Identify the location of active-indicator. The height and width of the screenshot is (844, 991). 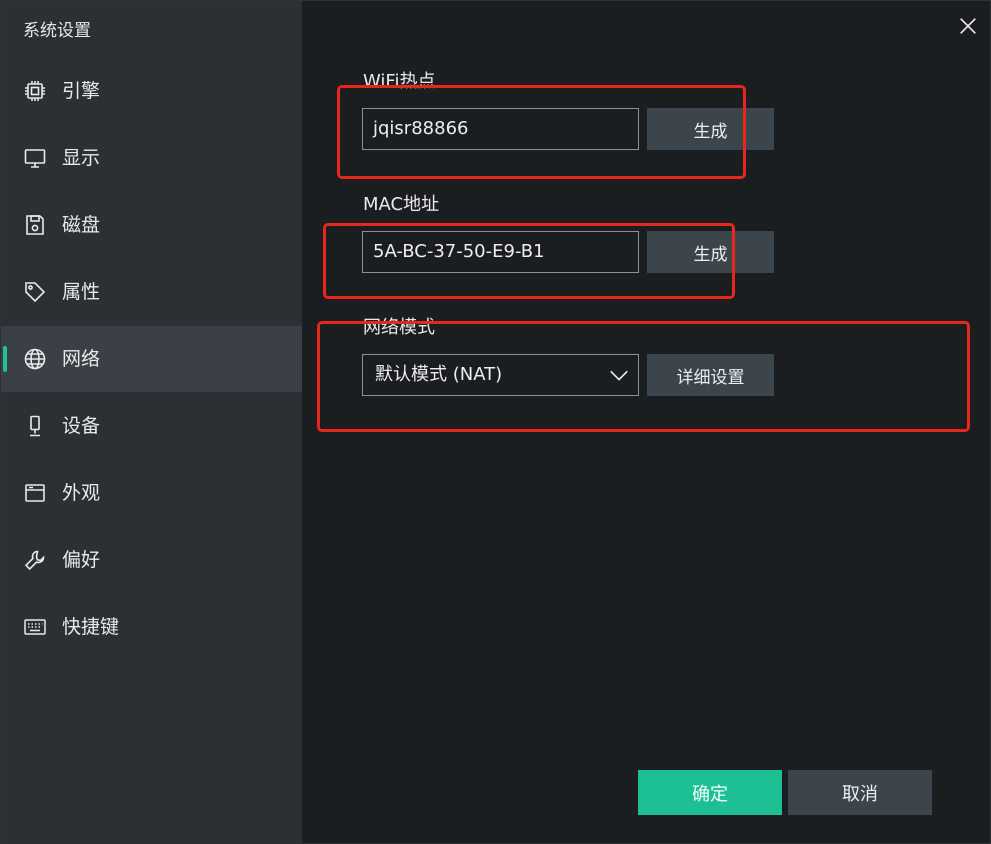
(5, 359).